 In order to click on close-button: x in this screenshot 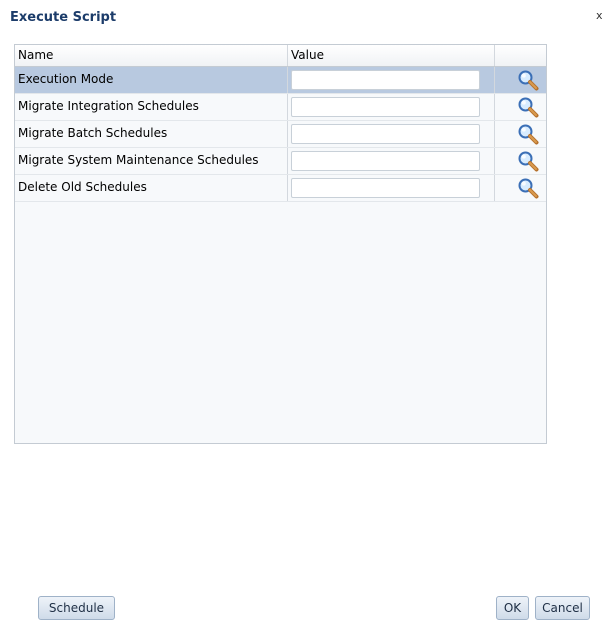, I will do `click(600, 15)`.